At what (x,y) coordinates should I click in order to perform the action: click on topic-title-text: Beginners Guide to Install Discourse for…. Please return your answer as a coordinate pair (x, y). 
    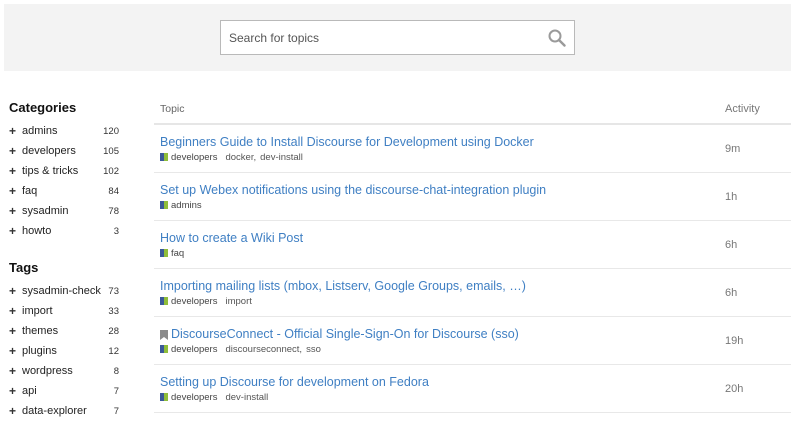
    Looking at the image, I should click on (347, 141).